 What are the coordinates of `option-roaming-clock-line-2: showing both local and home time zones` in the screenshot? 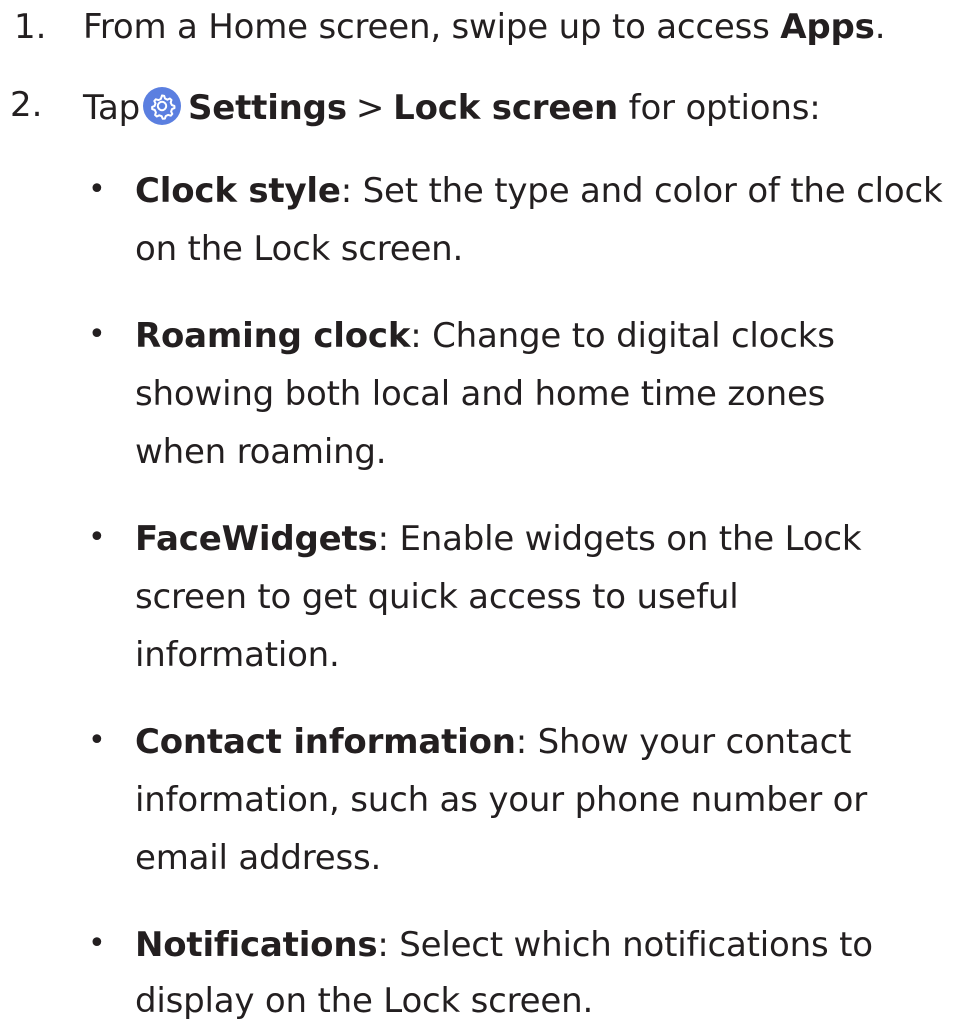 It's located at (480, 394).